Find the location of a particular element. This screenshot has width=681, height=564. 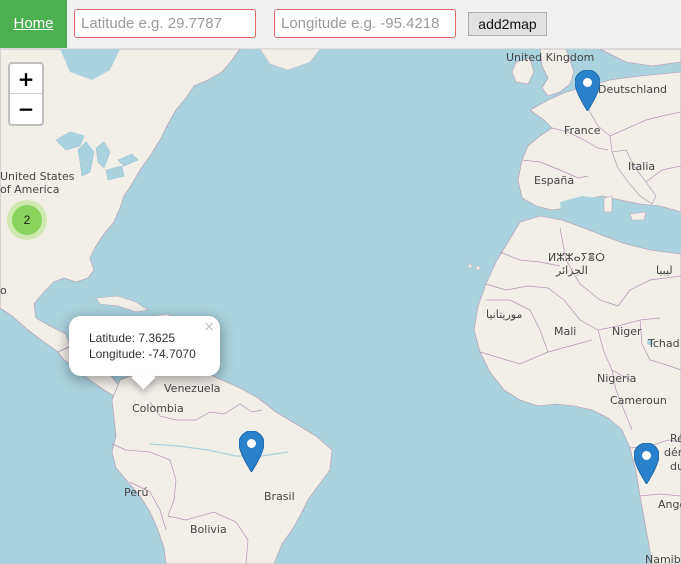

popup-content: Latitude: 7.3625 Longitude: -74.7070 is located at coordinates (142, 346).